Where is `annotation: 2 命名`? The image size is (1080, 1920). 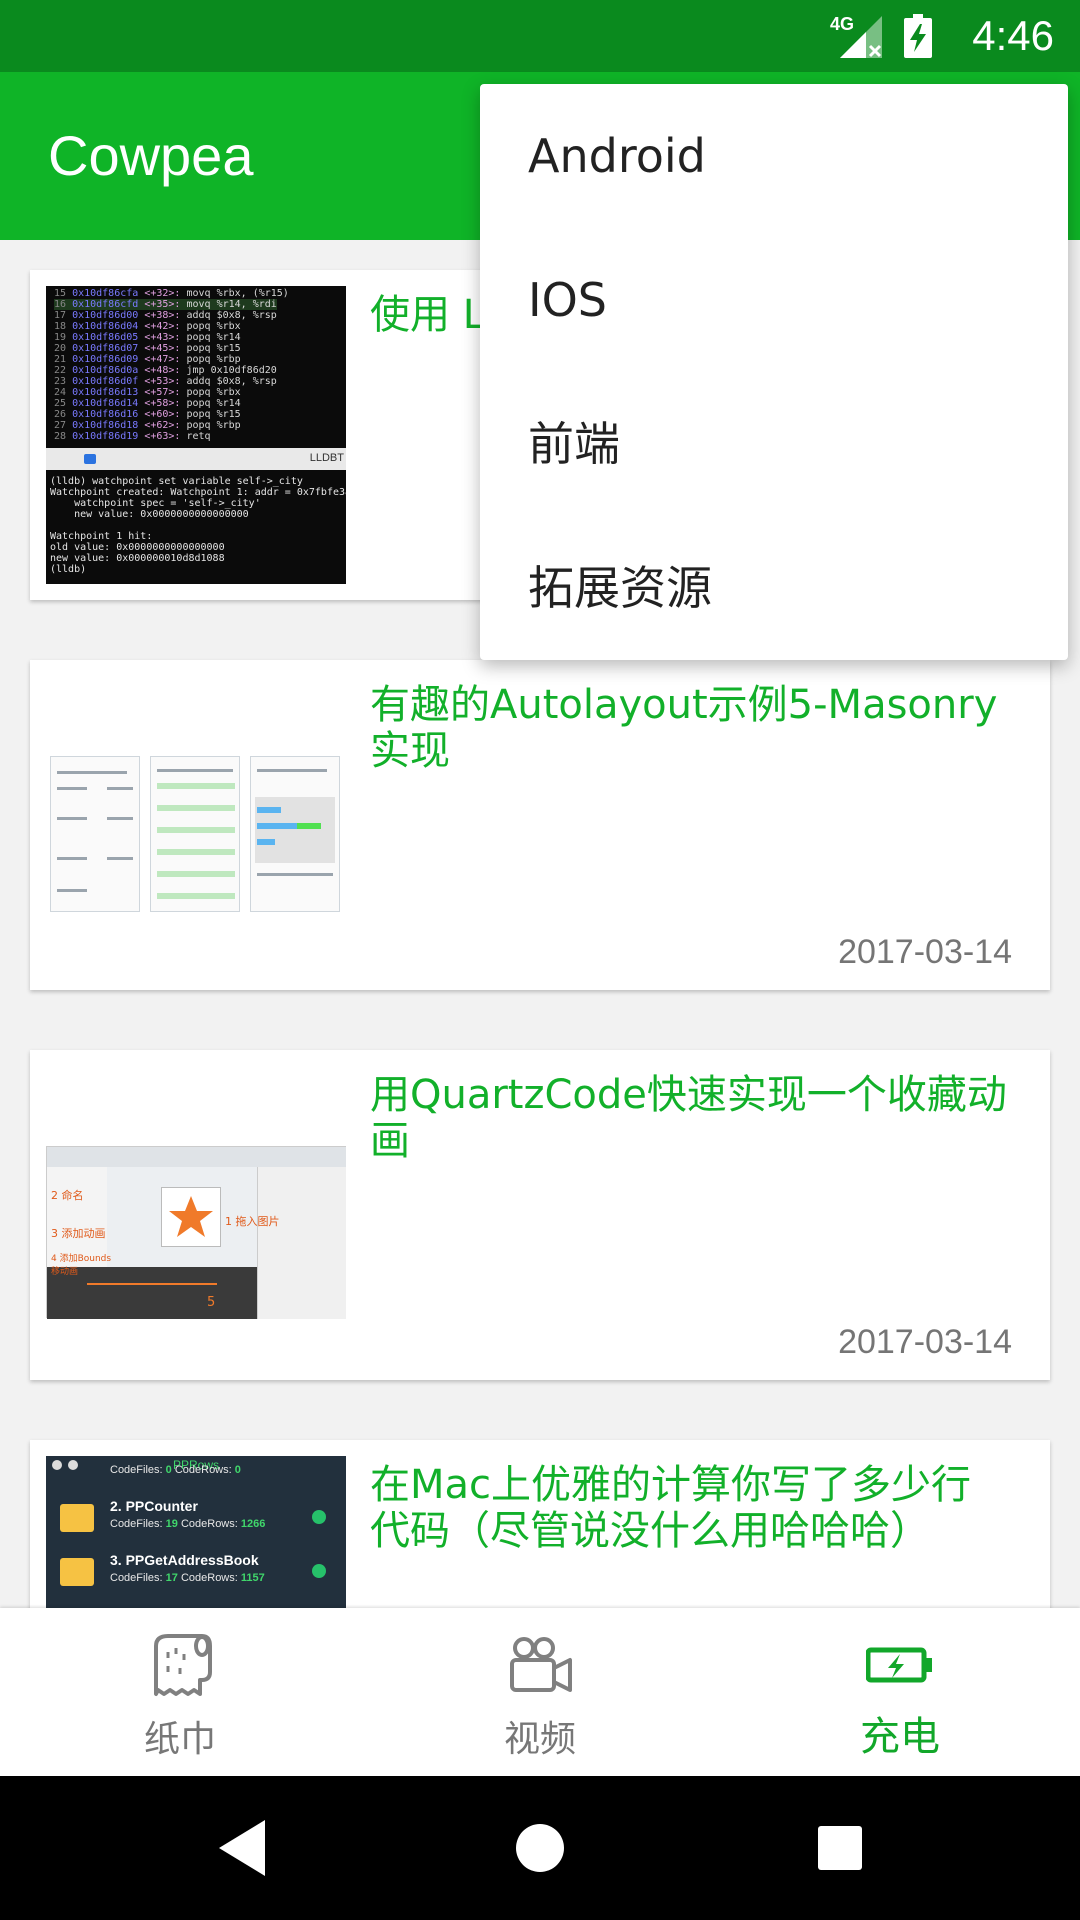 annotation: 2 命名 is located at coordinates (67, 1195).